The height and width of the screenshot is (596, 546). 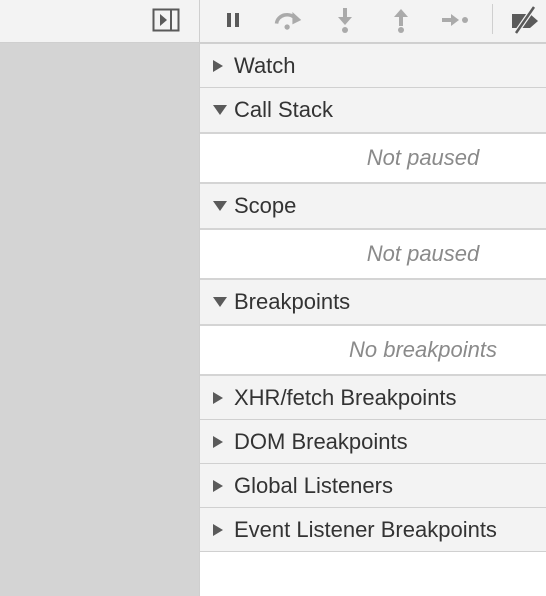 I want to click on scope-message: Not paused, so click(x=373, y=255).